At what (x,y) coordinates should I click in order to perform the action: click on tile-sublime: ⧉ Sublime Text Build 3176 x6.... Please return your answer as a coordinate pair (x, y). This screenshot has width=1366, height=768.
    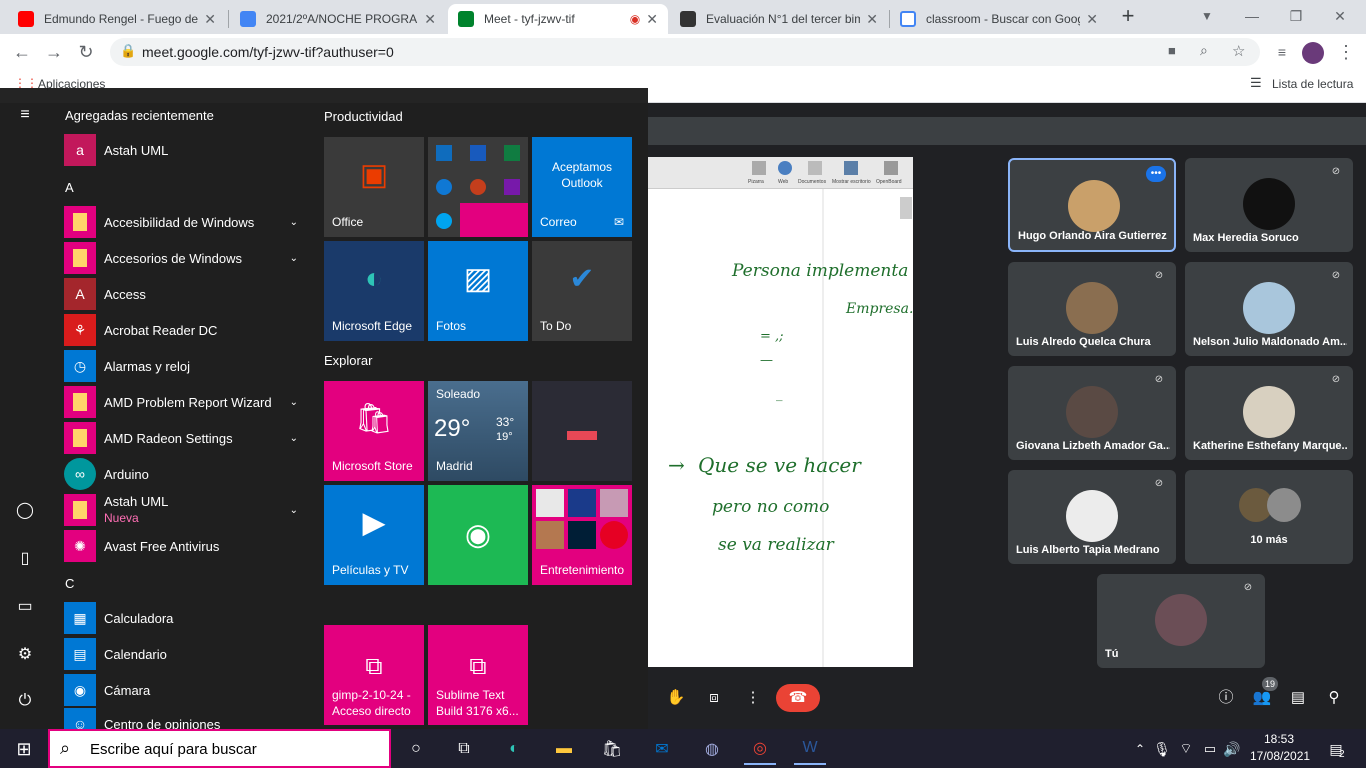
    Looking at the image, I should click on (478, 675).